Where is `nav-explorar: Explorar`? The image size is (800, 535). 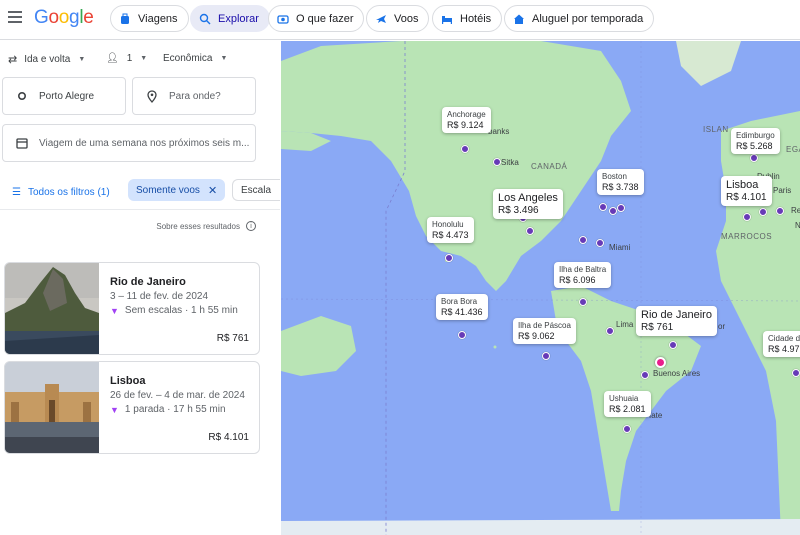 nav-explorar: Explorar is located at coordinates (230, 18).